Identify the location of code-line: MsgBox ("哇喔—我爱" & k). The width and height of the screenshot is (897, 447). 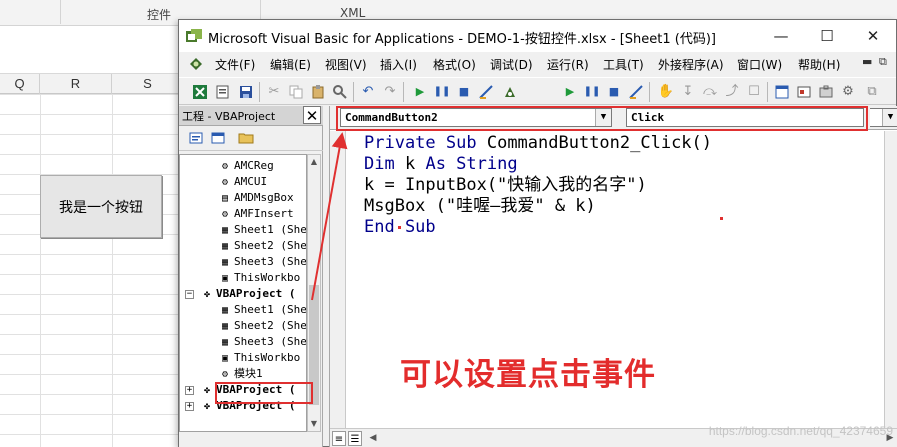
(538, 206).